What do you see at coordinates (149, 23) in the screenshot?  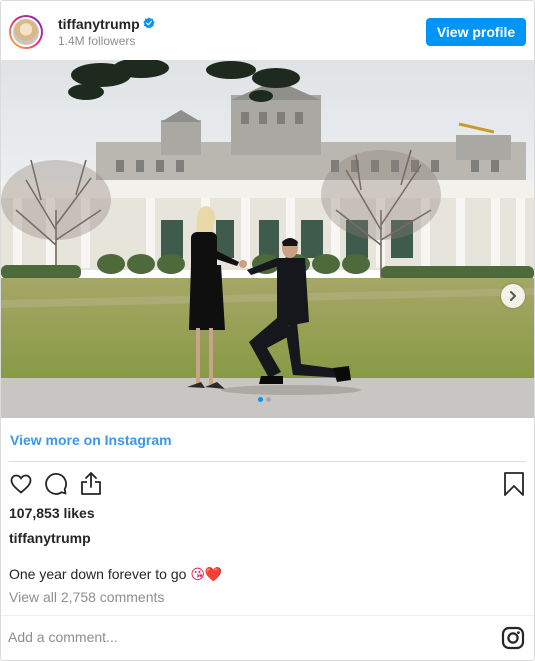 I see `verified-badge-icon` at bounding box center [149, 23].